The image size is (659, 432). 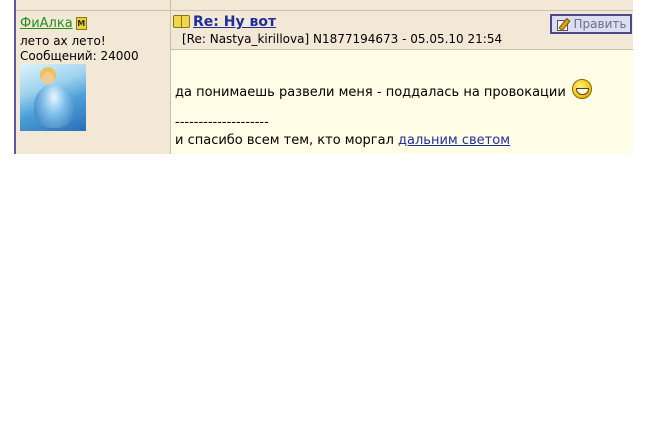 I want to click on avatar-figure-dress, so click(x=54, y=106).